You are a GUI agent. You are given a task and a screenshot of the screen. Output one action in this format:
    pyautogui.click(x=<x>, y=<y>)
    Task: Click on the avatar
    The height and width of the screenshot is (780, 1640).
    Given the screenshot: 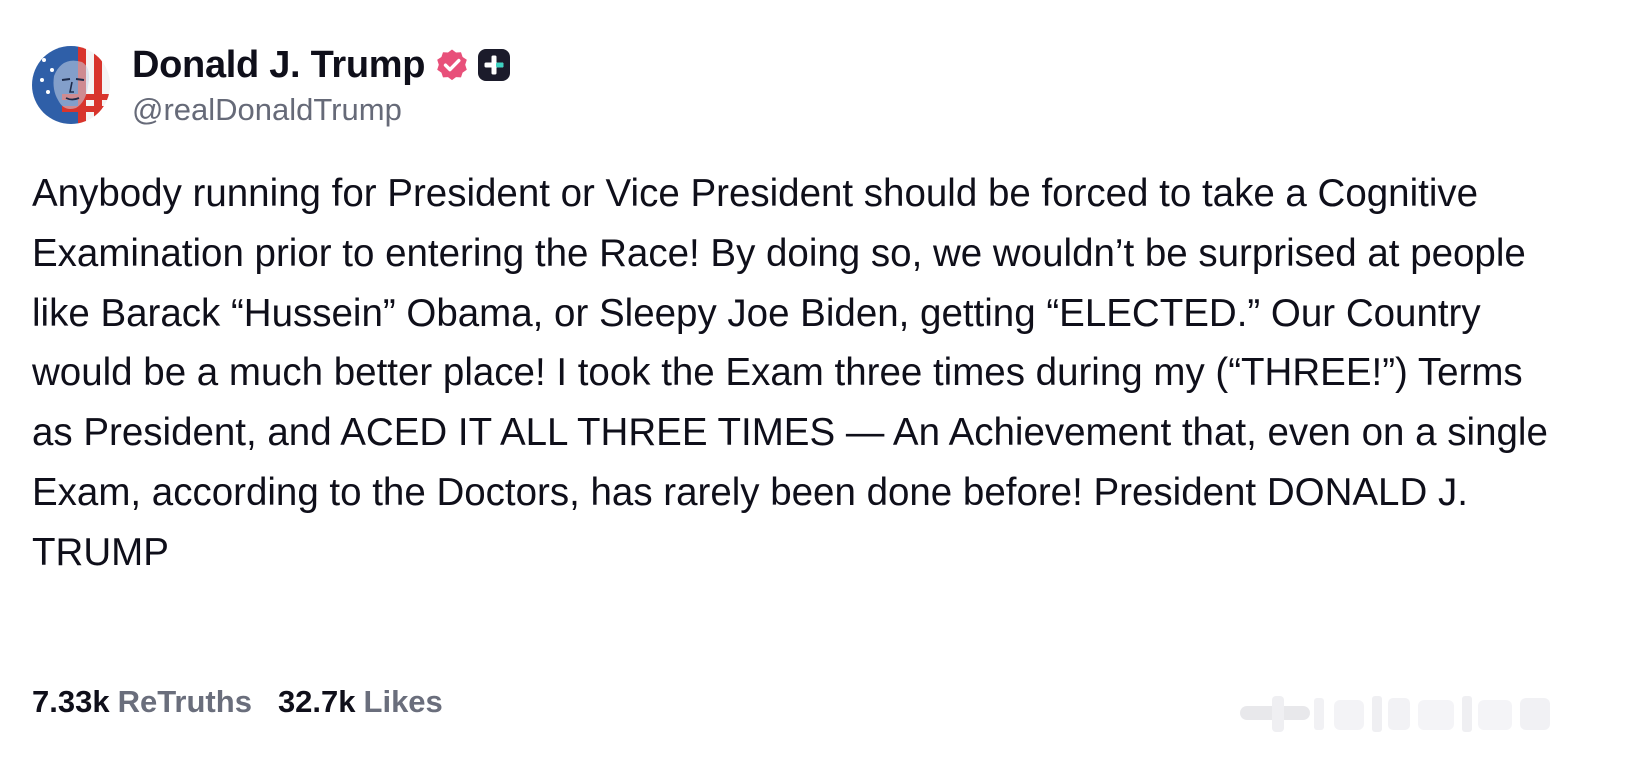 What is the action you would take?
    pyautogui.click(x=71, y=85)
    